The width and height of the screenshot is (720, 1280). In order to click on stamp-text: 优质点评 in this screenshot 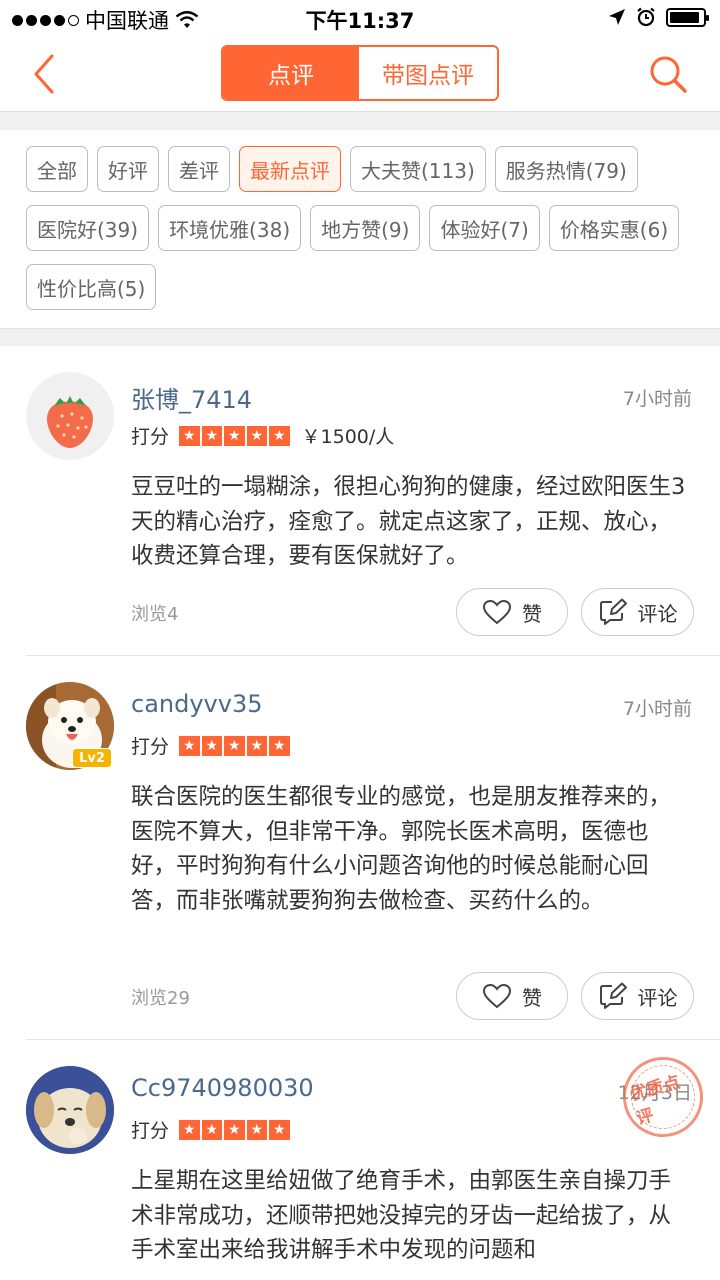, I will do `click(663, 1097)`.